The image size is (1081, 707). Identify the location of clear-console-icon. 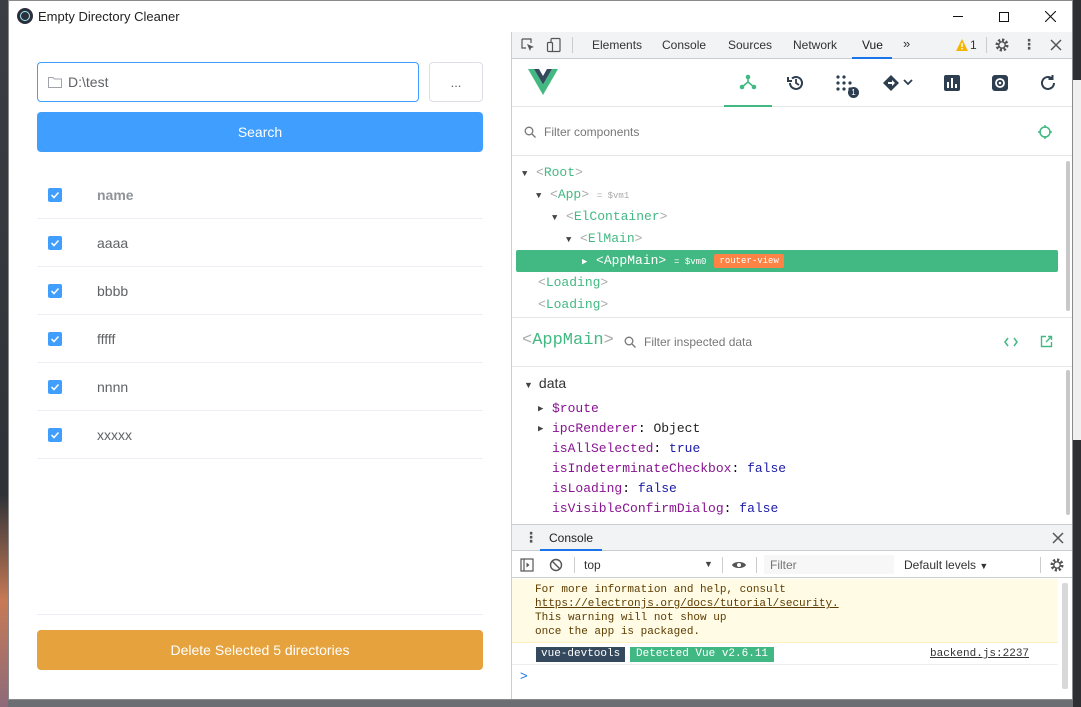
(556, 565).